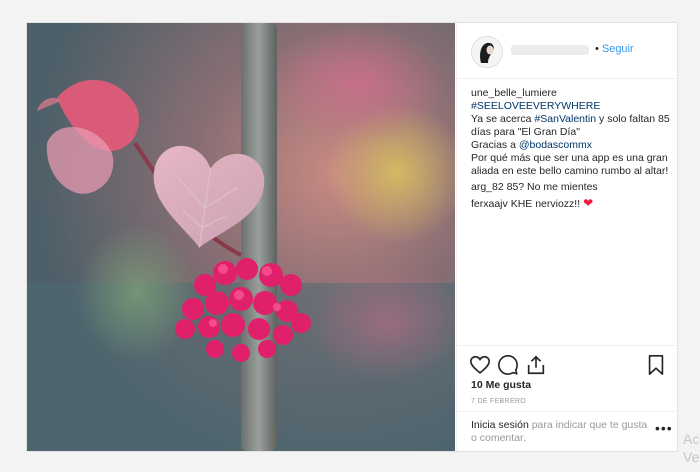 The height and width of the screenshot is (472, 700). What do you see at coordinates (664, 428) in the screenshot?
I see `more-options-button: •••` at bounding box center [664, 428].